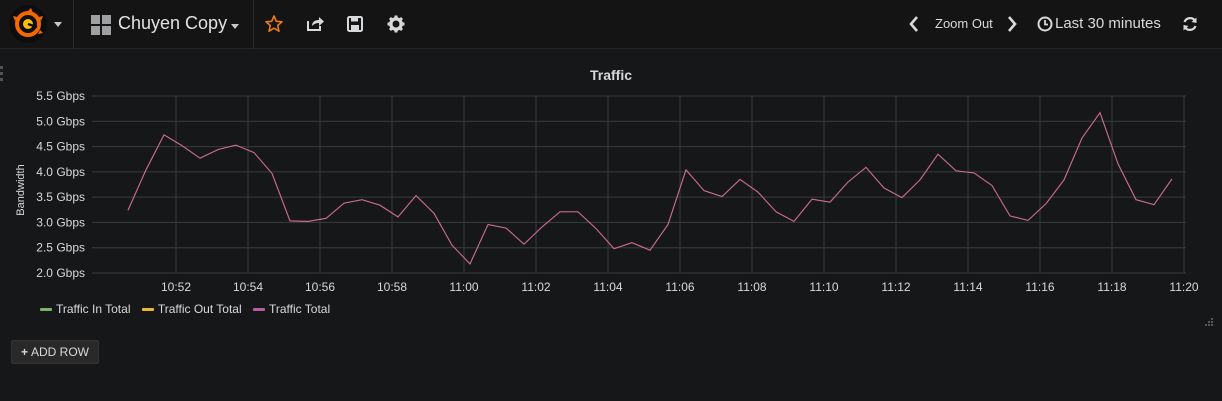  Describe the element at coordinates (60, 197) in the screenshot. I see `y-tick-label: 3.5 Gbps` at that location.